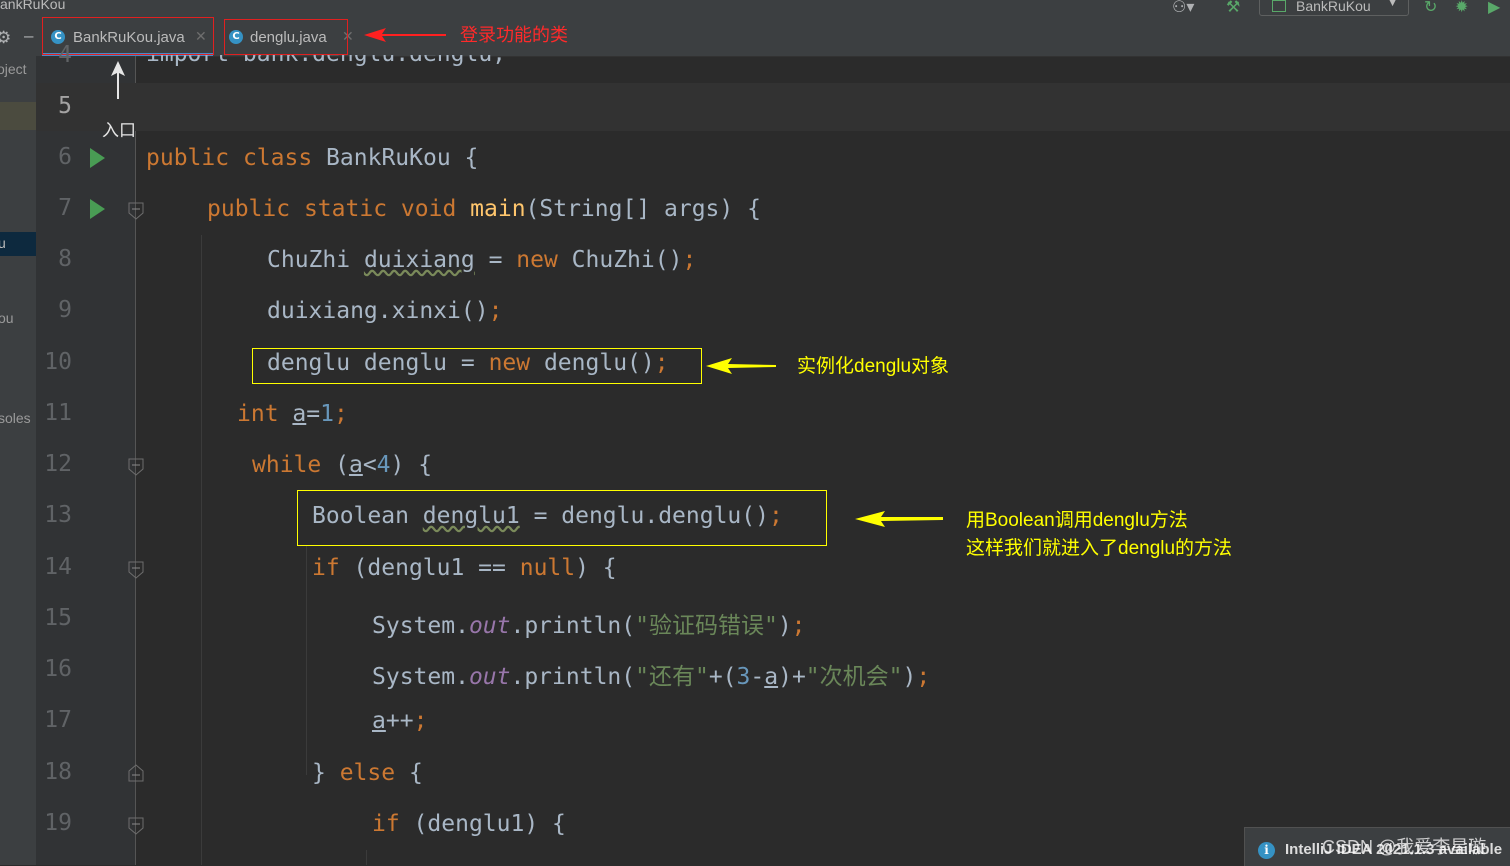  What do you see at coordinates (792, 677) in the screenshot?
I see `code-text: )+` at bounding box center [792, 677].